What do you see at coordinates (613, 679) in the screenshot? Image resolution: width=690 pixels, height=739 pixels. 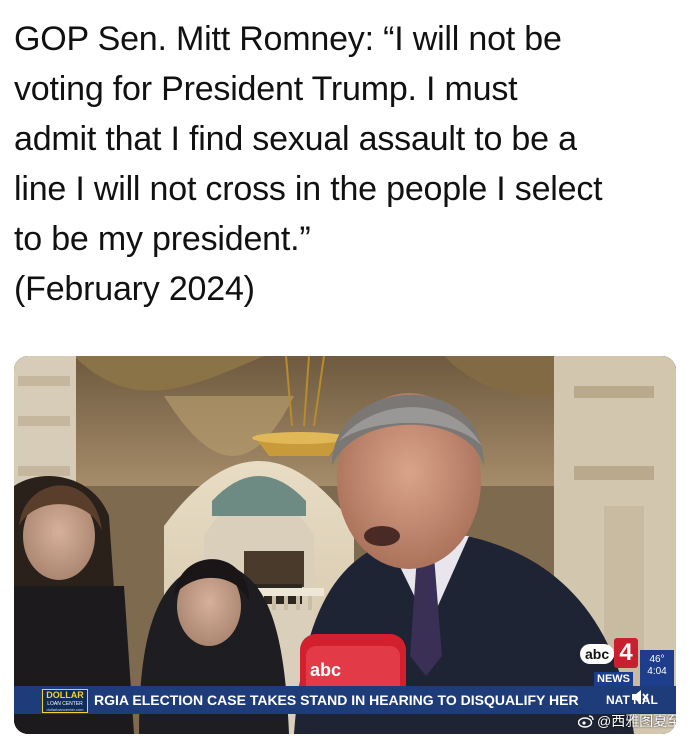 I see `news-tag: NEWS` at bounding box center [613, 679].